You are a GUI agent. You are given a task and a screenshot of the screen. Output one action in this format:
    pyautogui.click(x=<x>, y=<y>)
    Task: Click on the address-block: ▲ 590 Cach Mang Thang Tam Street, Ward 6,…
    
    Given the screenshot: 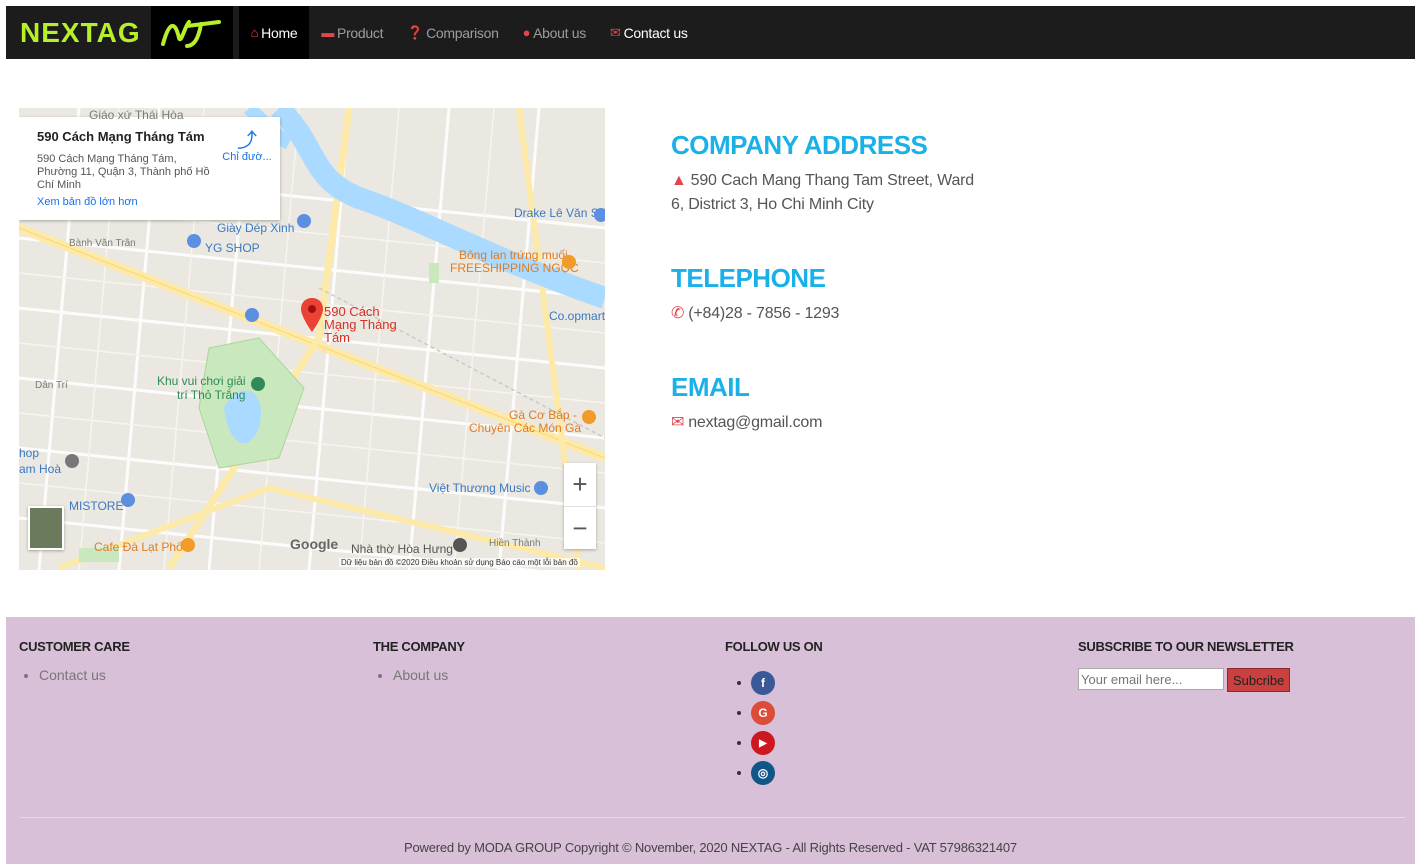 What is the action you would take?
    pyautogui.click(x=831, y=193)
    